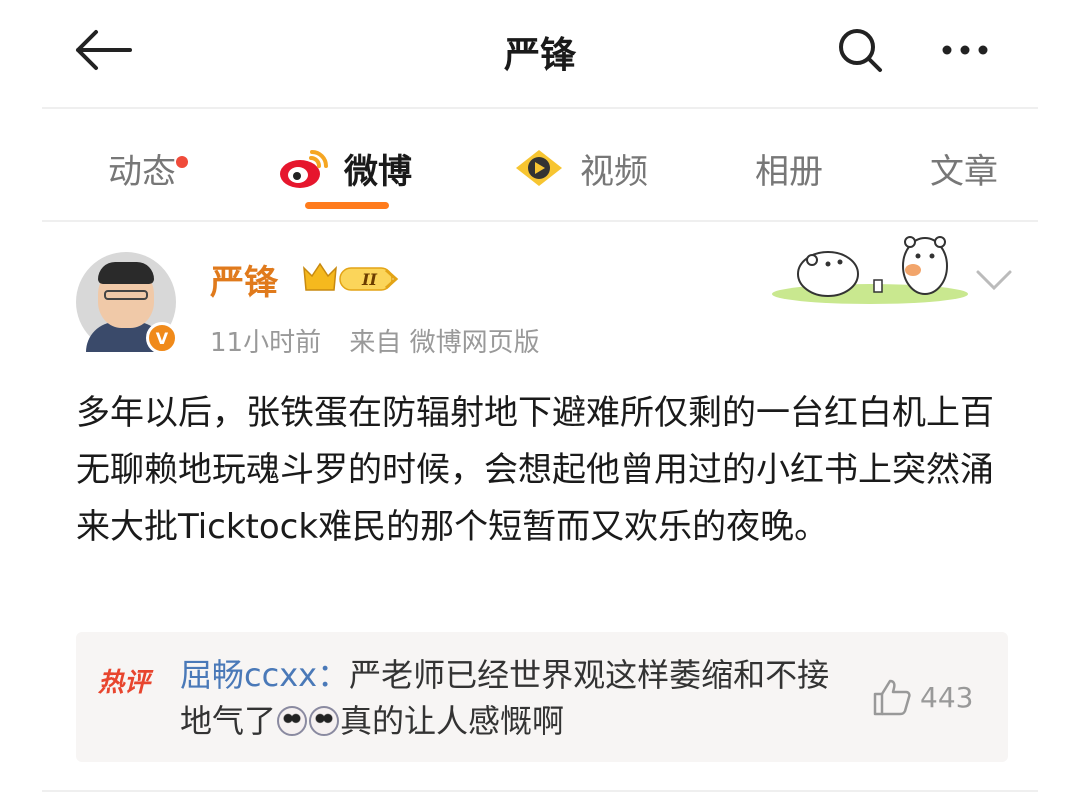 This screenshot has width=1080, height=795. Describe the element at coordinates (248, 675) in the screenshot. I see `commenter-name: 屈畅ccxx` at that location.